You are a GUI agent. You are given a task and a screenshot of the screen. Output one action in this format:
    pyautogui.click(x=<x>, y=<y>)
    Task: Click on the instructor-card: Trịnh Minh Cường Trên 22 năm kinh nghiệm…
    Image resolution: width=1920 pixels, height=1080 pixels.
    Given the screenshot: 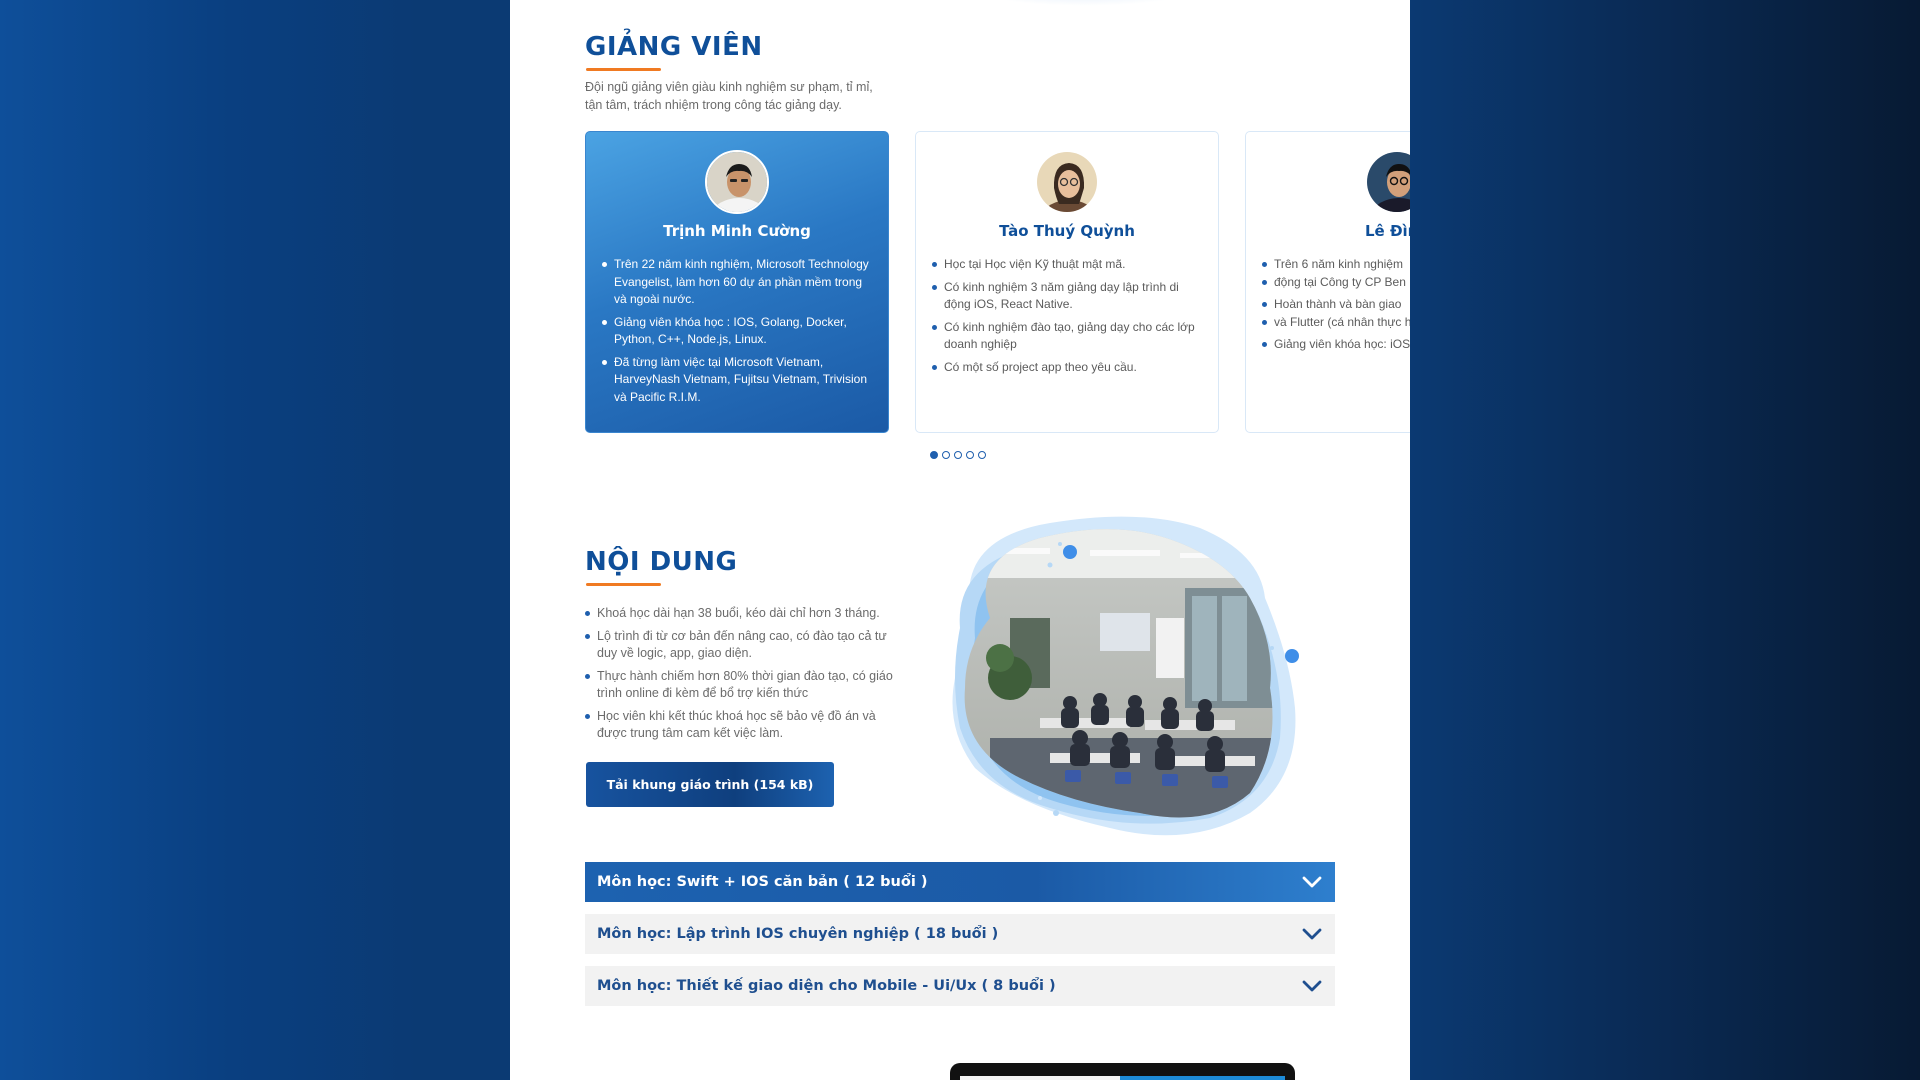 What is the action you would take?
    pyautogui.click(x=737, y=282)
    